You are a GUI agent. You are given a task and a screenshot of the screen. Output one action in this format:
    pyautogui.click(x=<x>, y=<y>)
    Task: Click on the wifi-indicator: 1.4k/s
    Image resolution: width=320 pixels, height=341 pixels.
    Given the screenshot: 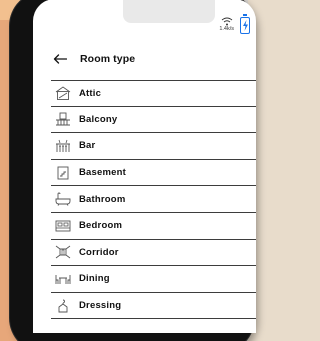 What is the action you would take?
    pyautogui.click(x=226, y=25)
    